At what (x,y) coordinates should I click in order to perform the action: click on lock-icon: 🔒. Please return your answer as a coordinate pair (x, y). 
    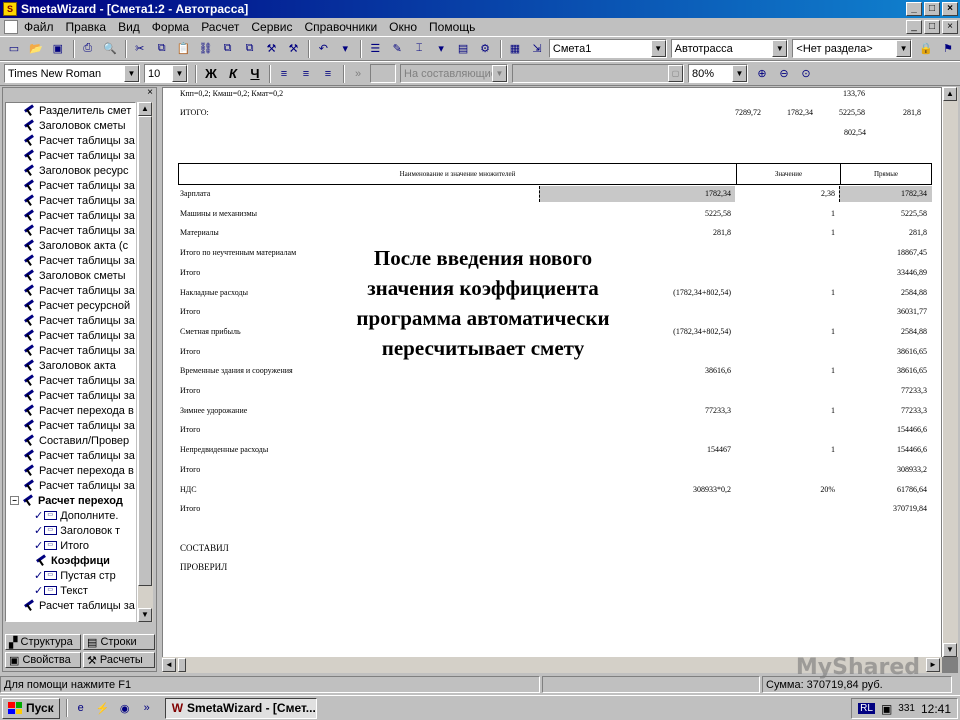
    Looking at the image, I should click on (926, 49).